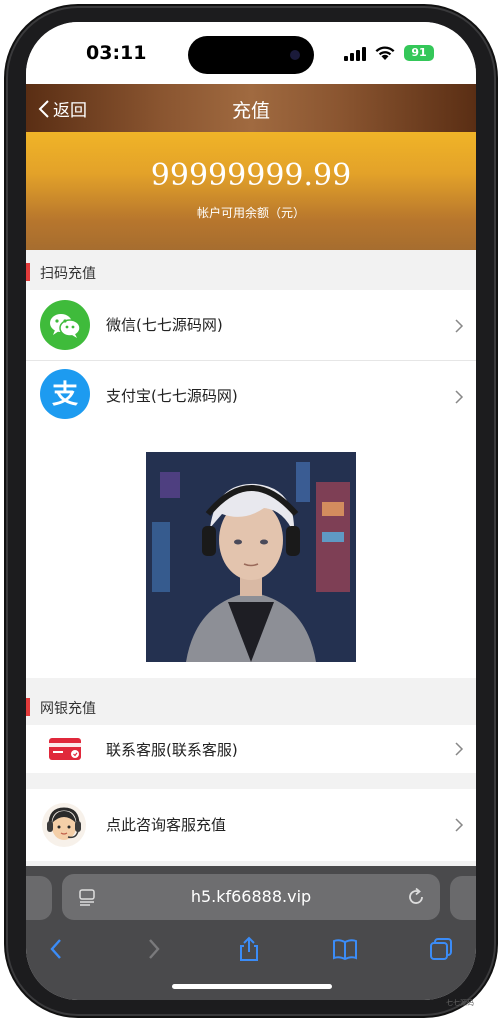  Describe the element at coordinates (416, 897) in the screenshot. I see `reload-icon` at that location.